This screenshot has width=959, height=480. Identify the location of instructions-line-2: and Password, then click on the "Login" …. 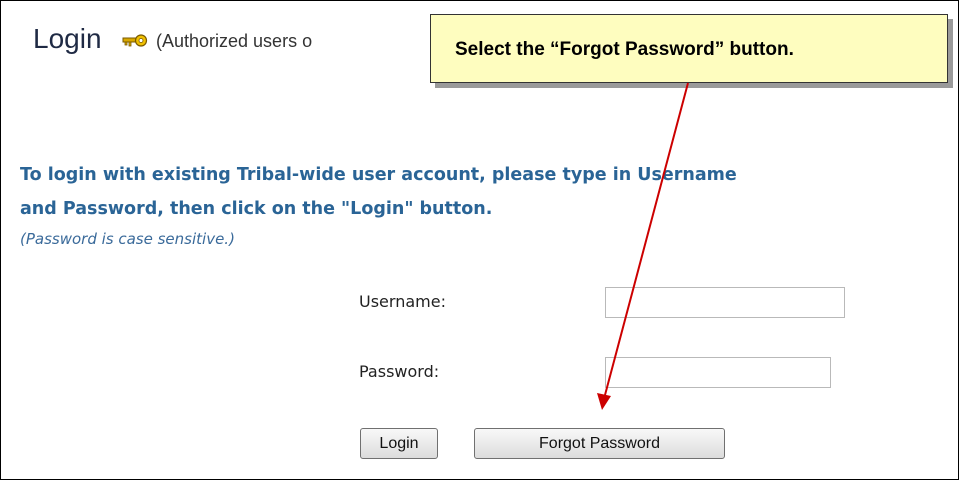
(256, 209).